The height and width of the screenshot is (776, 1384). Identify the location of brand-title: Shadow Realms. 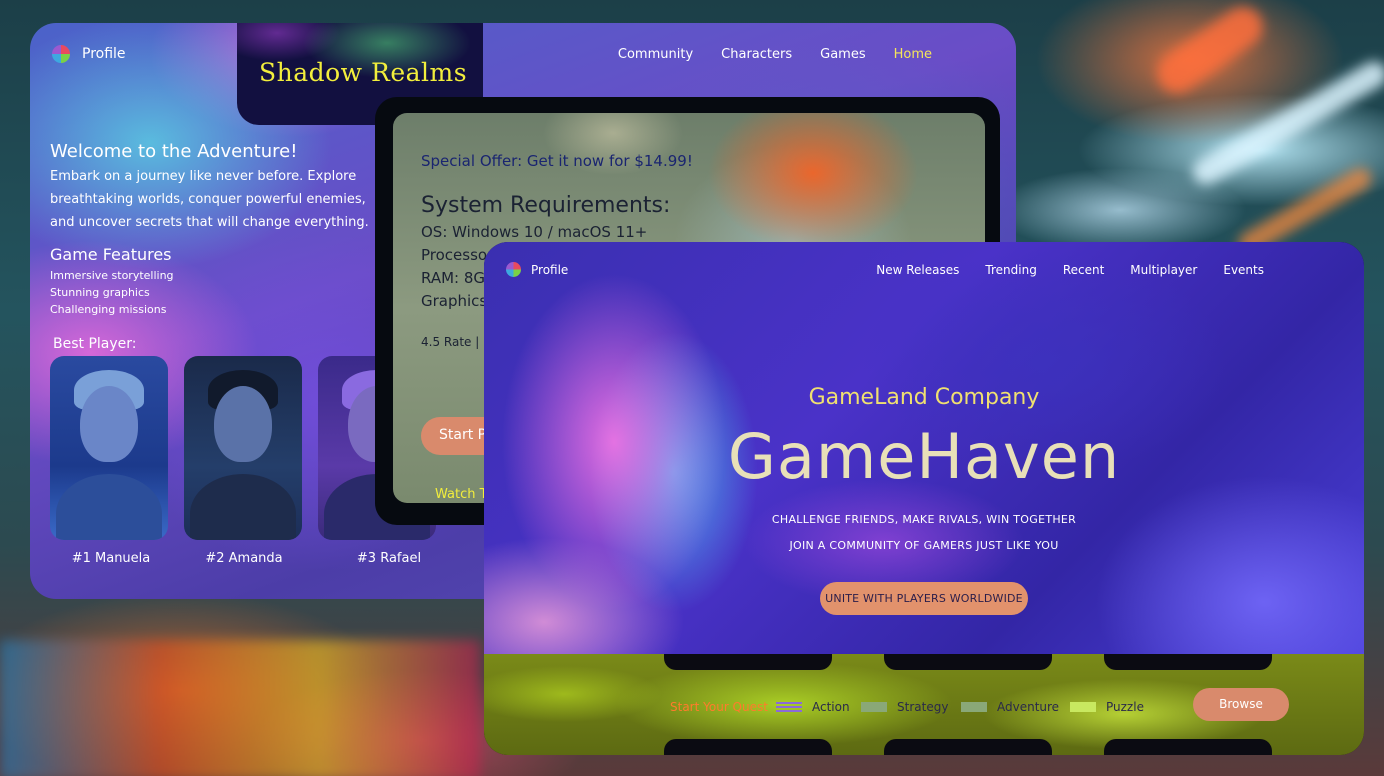
(363, 72).